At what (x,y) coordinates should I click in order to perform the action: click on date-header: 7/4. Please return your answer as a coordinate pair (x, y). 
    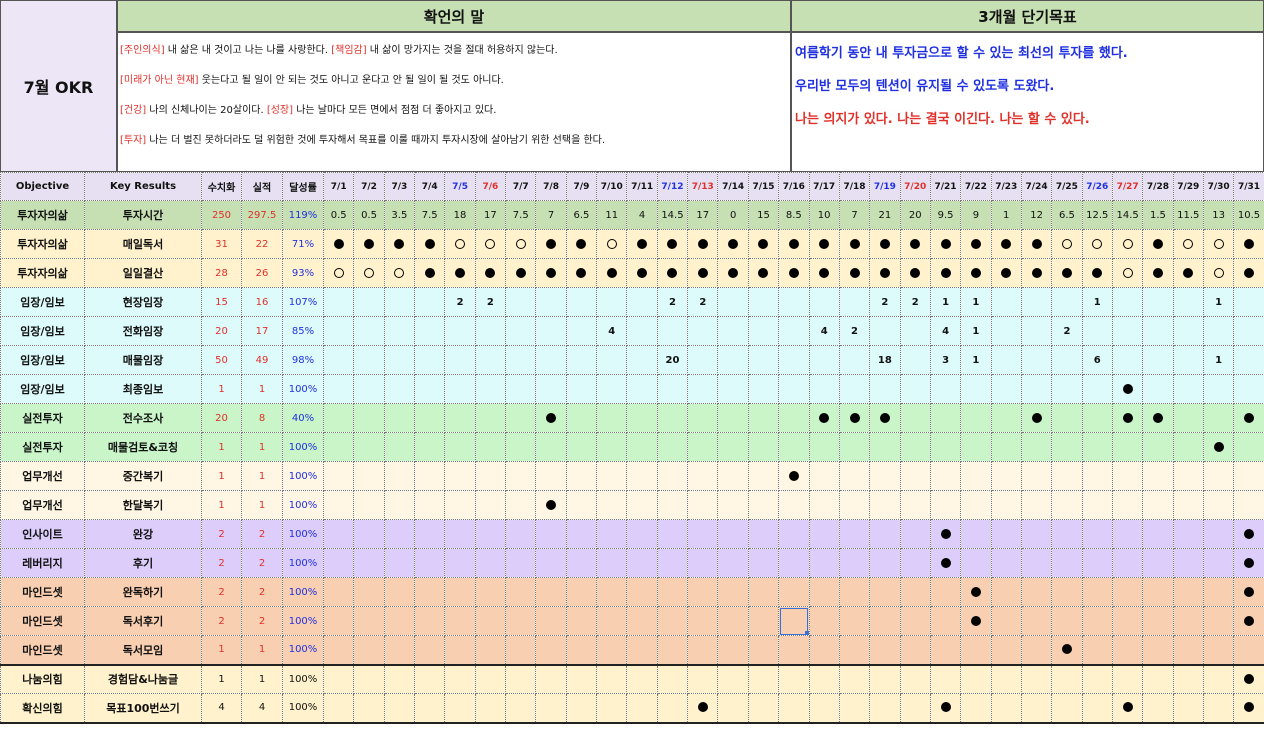
    Looking at the image, I should click on (430, 186).